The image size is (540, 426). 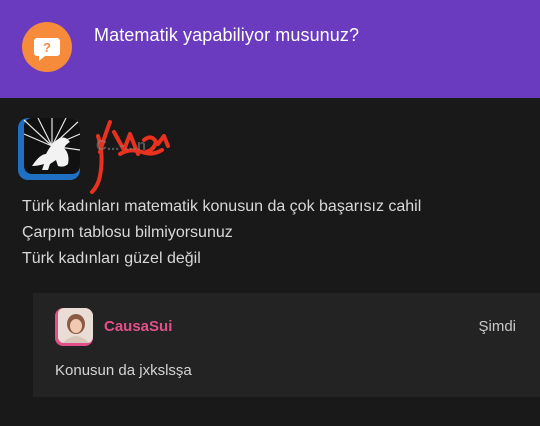 I want to click on post-line: Çarpım tablosu bilmiyorsunuz, so click(x=127, y=232).